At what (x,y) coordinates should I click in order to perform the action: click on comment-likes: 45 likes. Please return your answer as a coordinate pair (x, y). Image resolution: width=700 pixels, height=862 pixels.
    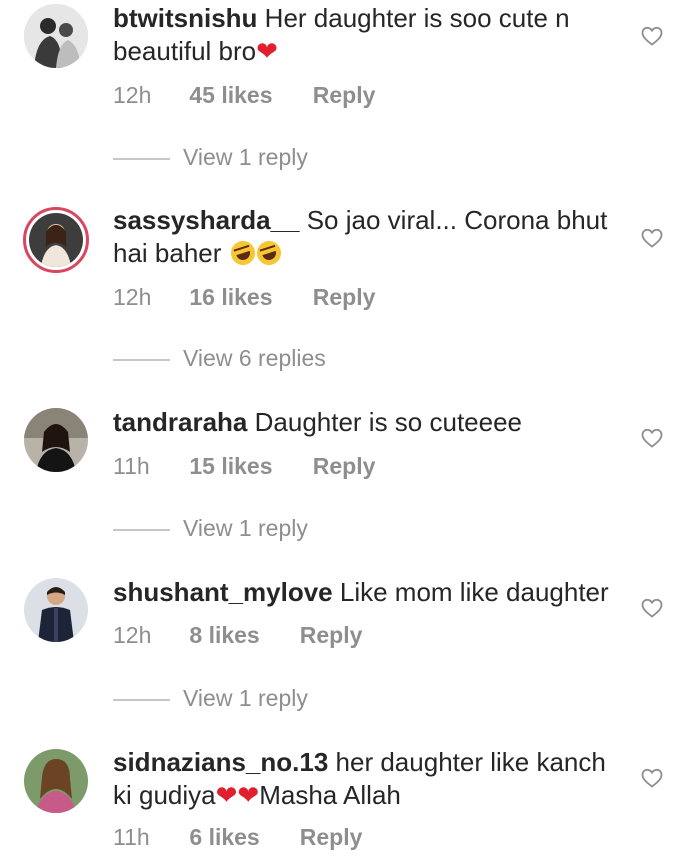
    Looking at the image, I should click on (247, 95).